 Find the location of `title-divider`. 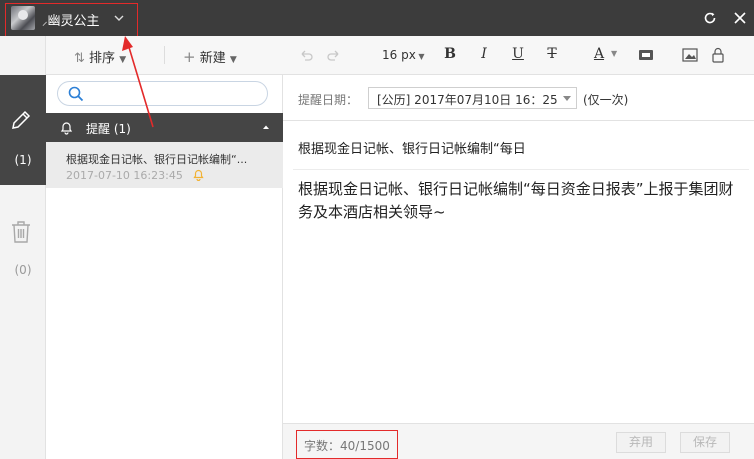

title-divider is located at coordinates (521, 169).